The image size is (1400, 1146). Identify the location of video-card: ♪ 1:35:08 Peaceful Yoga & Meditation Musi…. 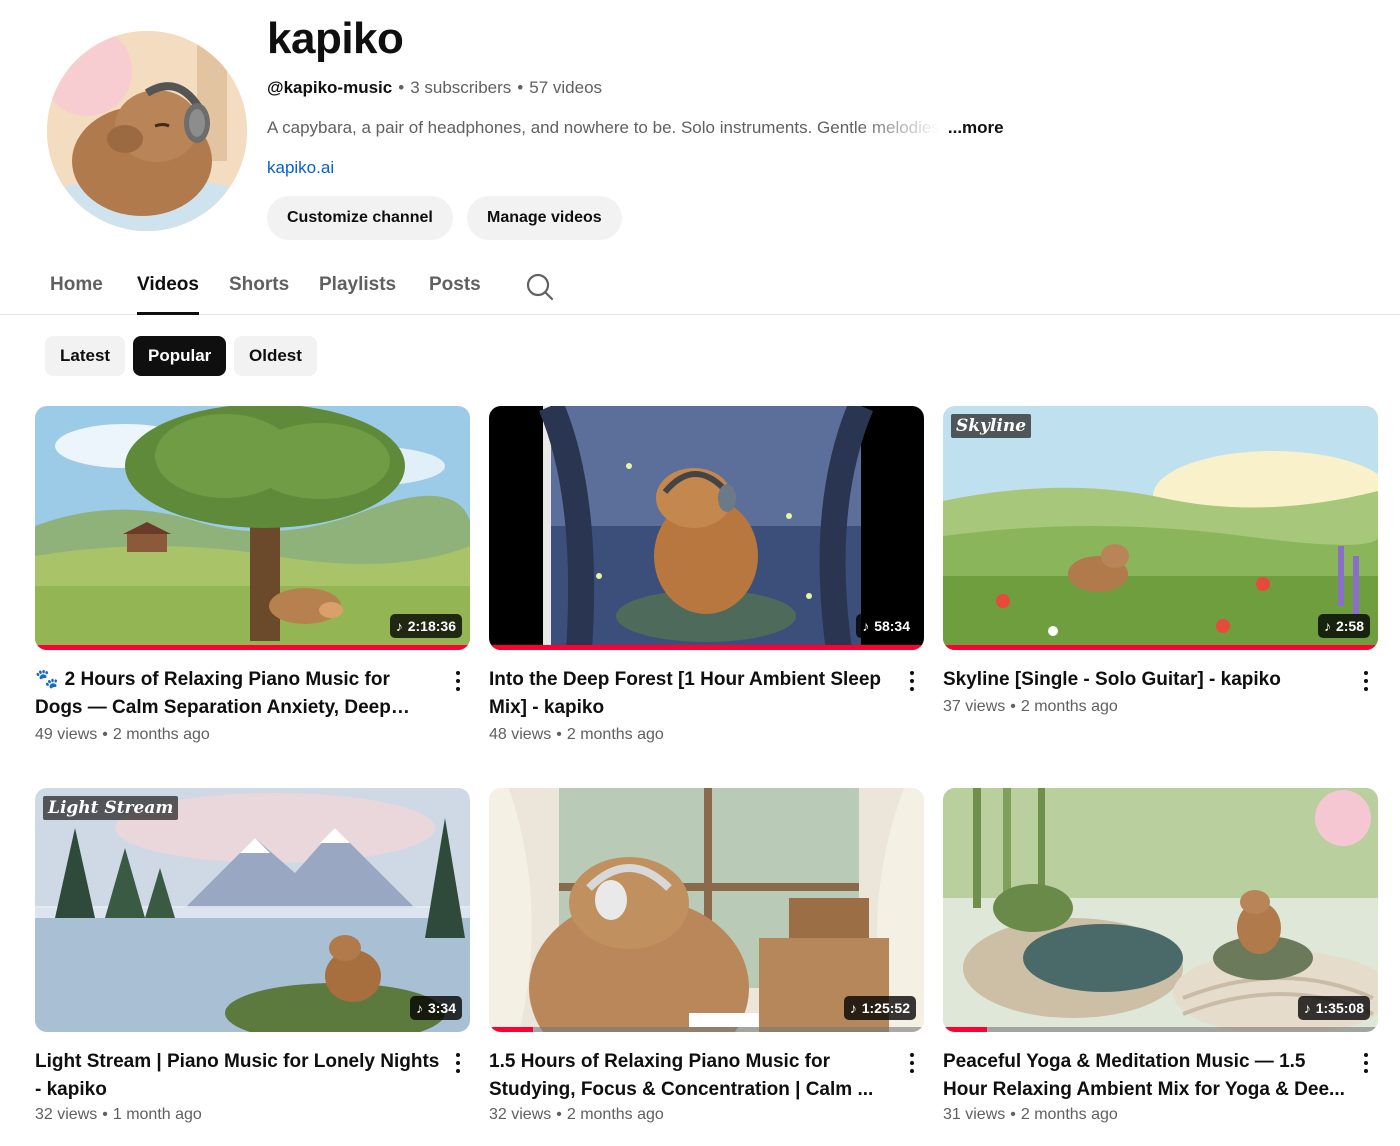
(1160, 955).